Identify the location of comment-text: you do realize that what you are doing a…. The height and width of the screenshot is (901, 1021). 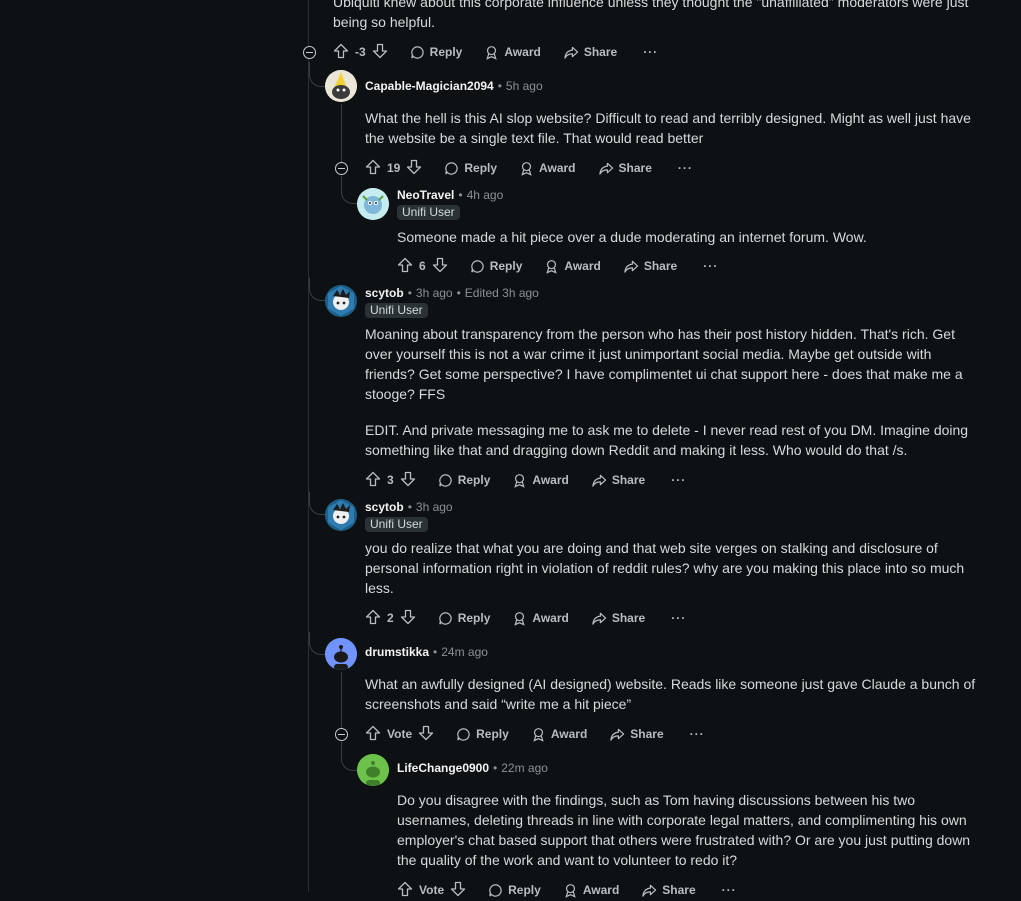
(665, 568).